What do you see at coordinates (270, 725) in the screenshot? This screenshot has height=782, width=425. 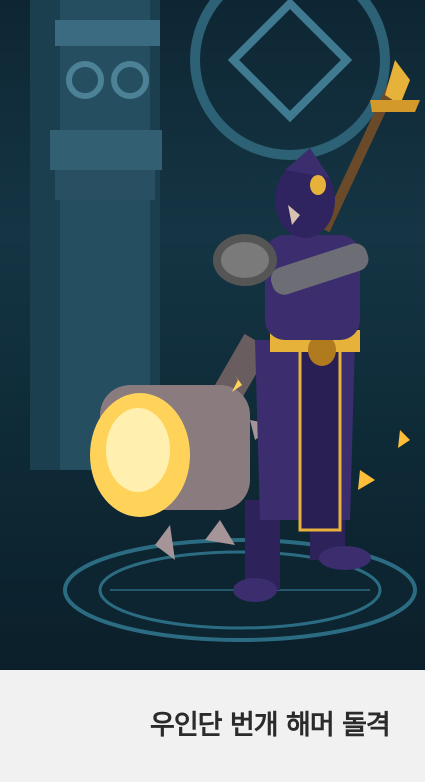 I see `skill-caption: 우인단 번개 해머 돌격` at bounding box center [270, 725].